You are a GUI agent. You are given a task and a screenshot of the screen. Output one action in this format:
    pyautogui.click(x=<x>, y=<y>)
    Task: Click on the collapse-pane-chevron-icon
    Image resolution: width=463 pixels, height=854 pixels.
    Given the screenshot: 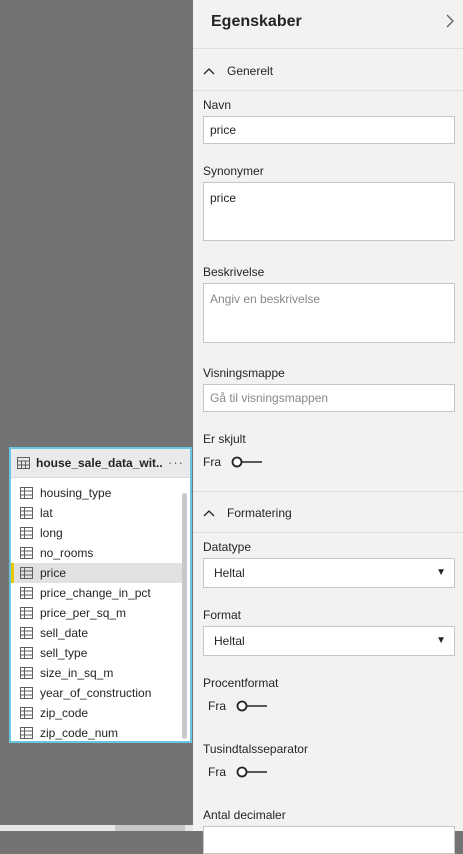 What is the action you would take?
    pyautogui.click(x=450, y=21)
    